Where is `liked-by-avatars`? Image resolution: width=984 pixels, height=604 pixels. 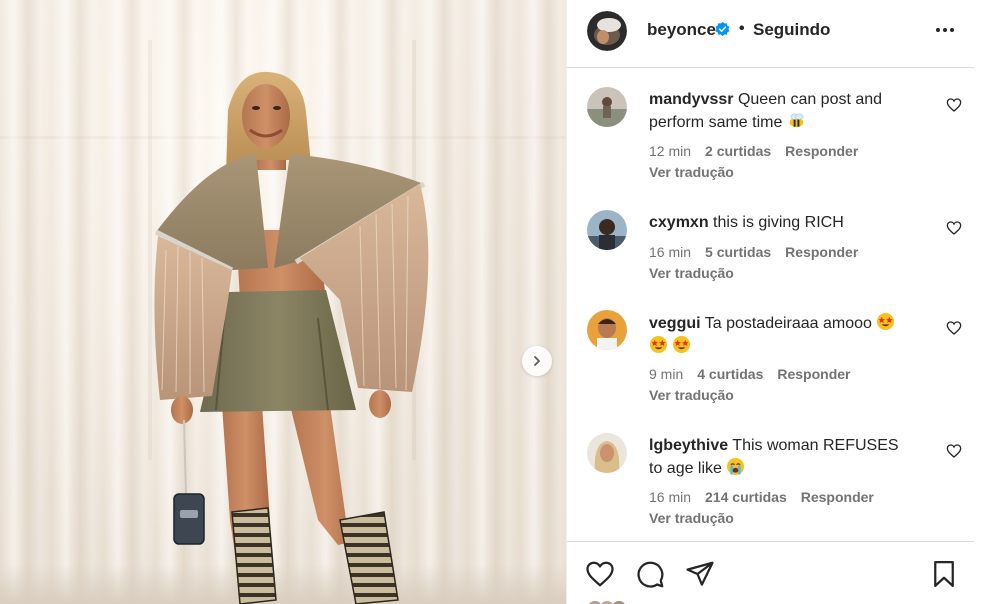
liked-by-avatars is located at coordinates (607, 602).